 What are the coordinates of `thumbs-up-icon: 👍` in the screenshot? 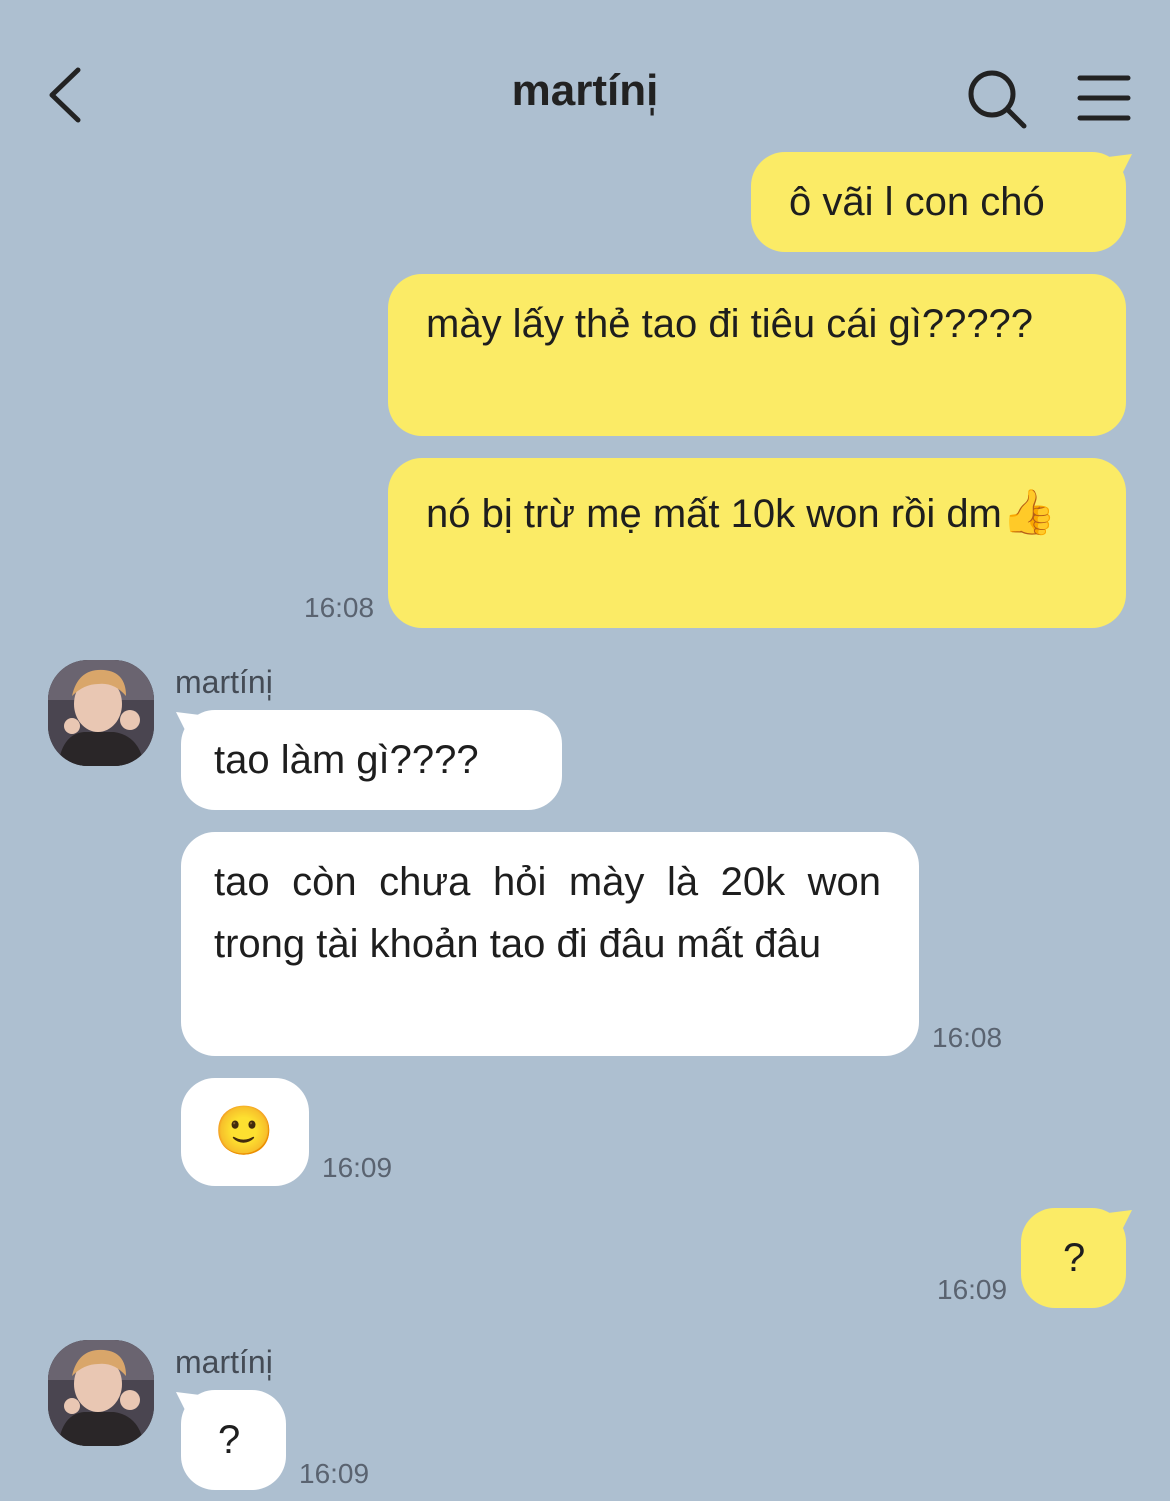 It's located at (1029, 512).